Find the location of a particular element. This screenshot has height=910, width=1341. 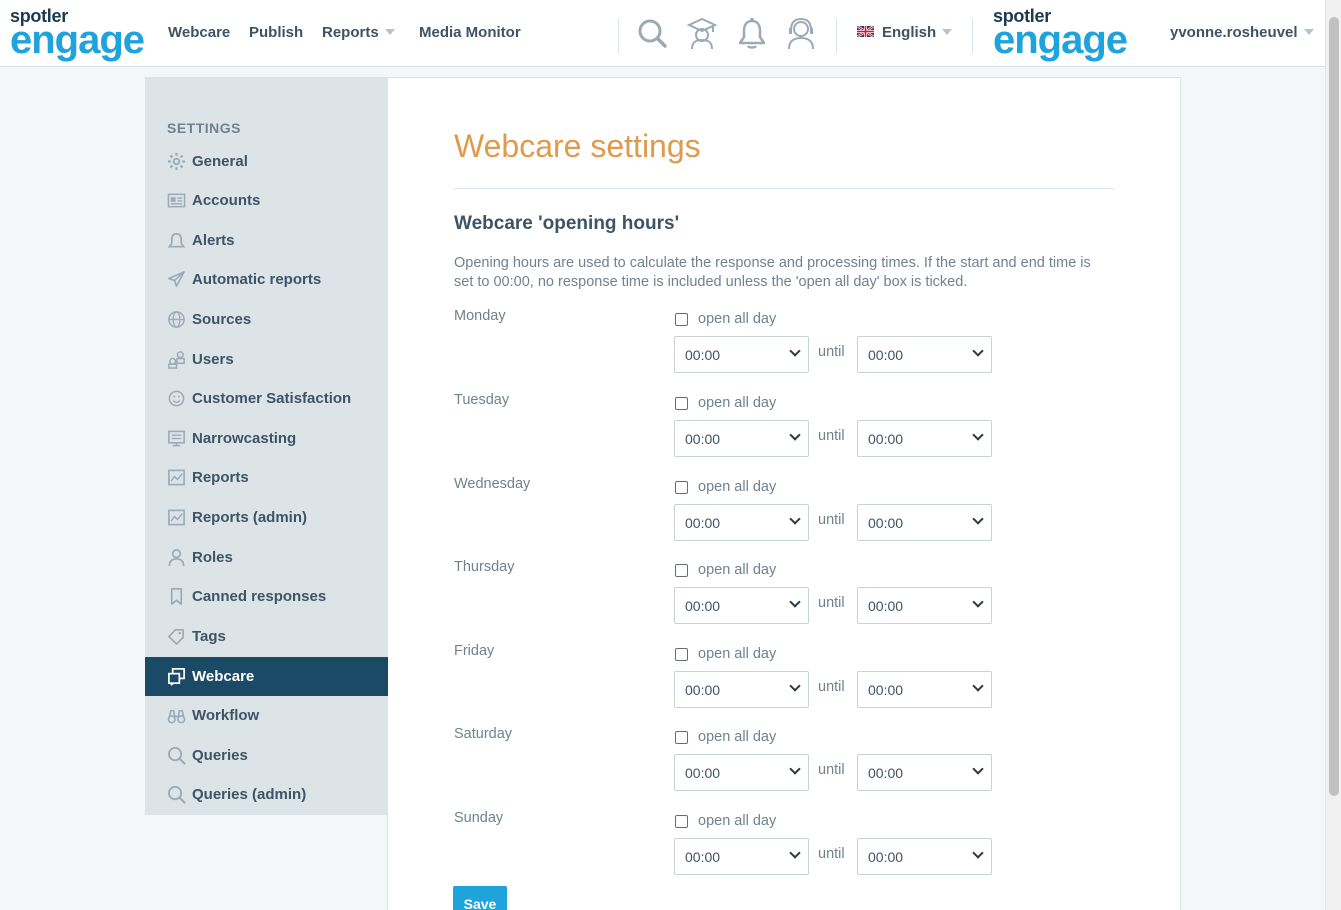

sidebar-item-label: Tags is located at coordinates (209, 636).